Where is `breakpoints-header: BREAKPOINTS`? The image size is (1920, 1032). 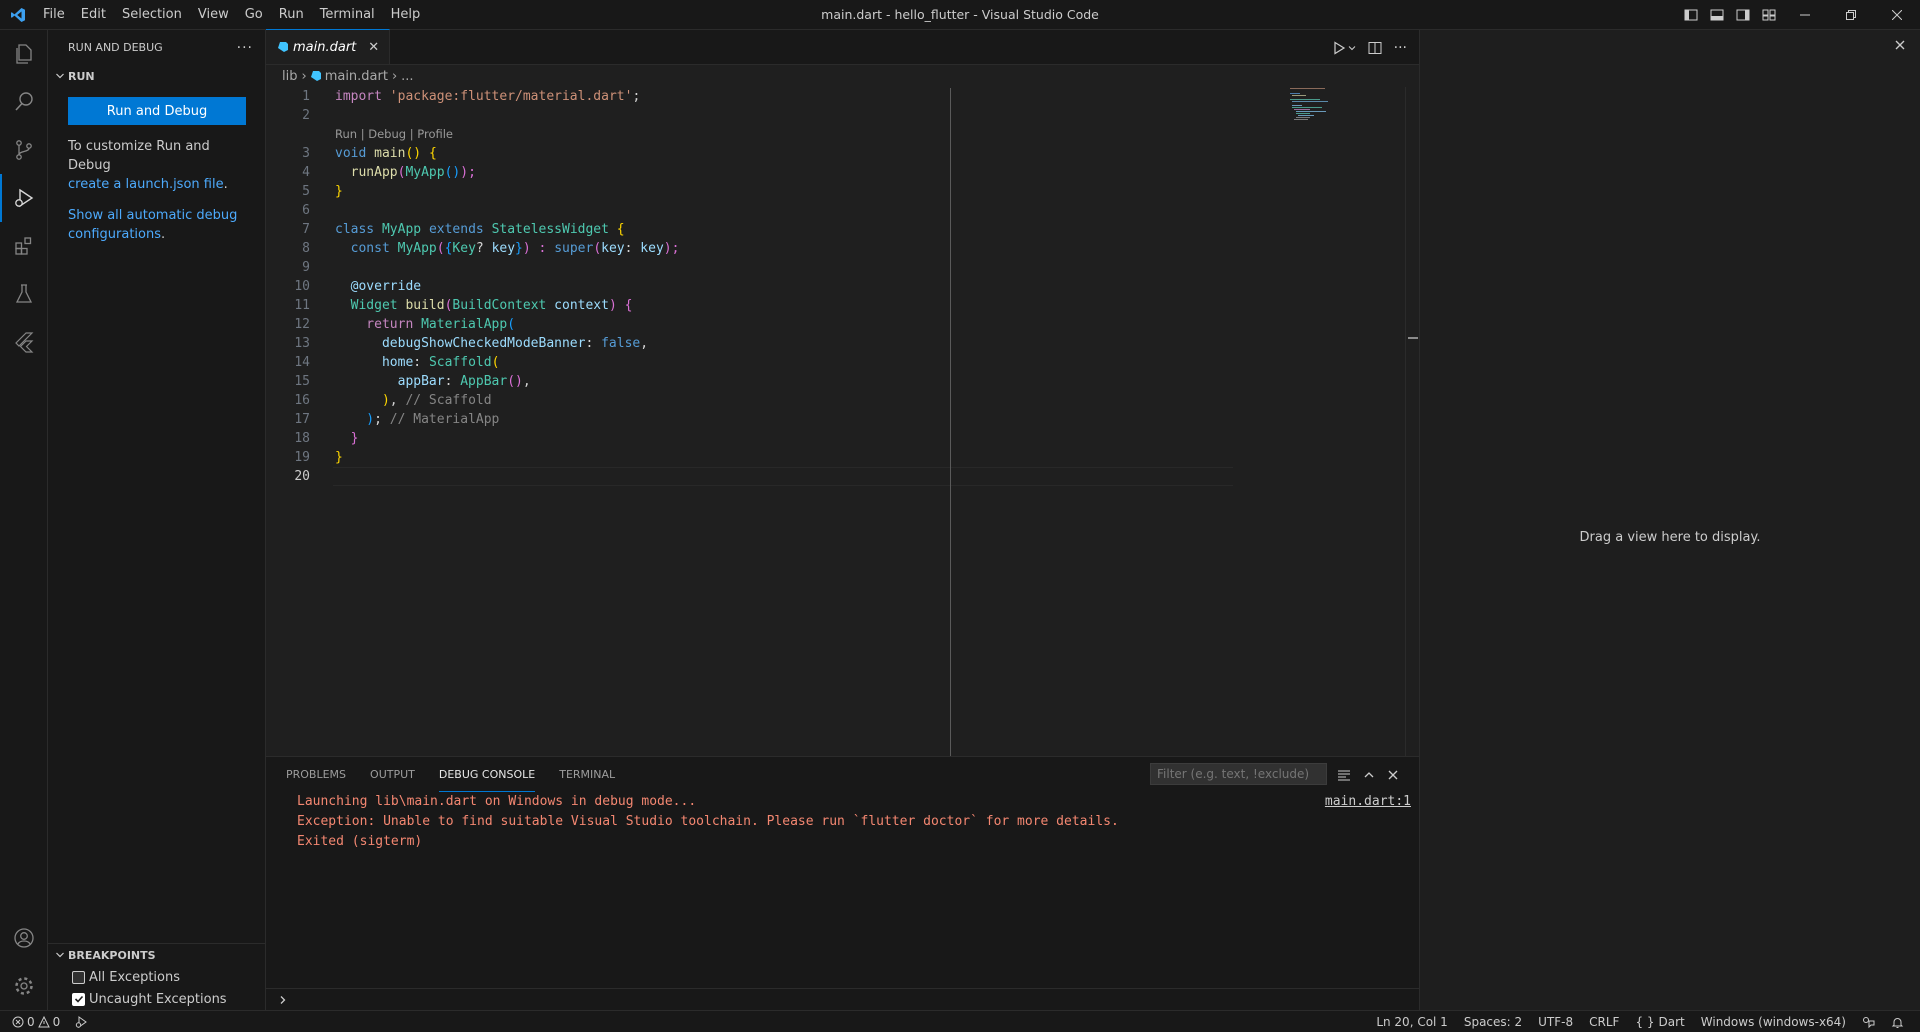
breakpoints-header: BREAKPOINTS is located at coordinates (156, 955).